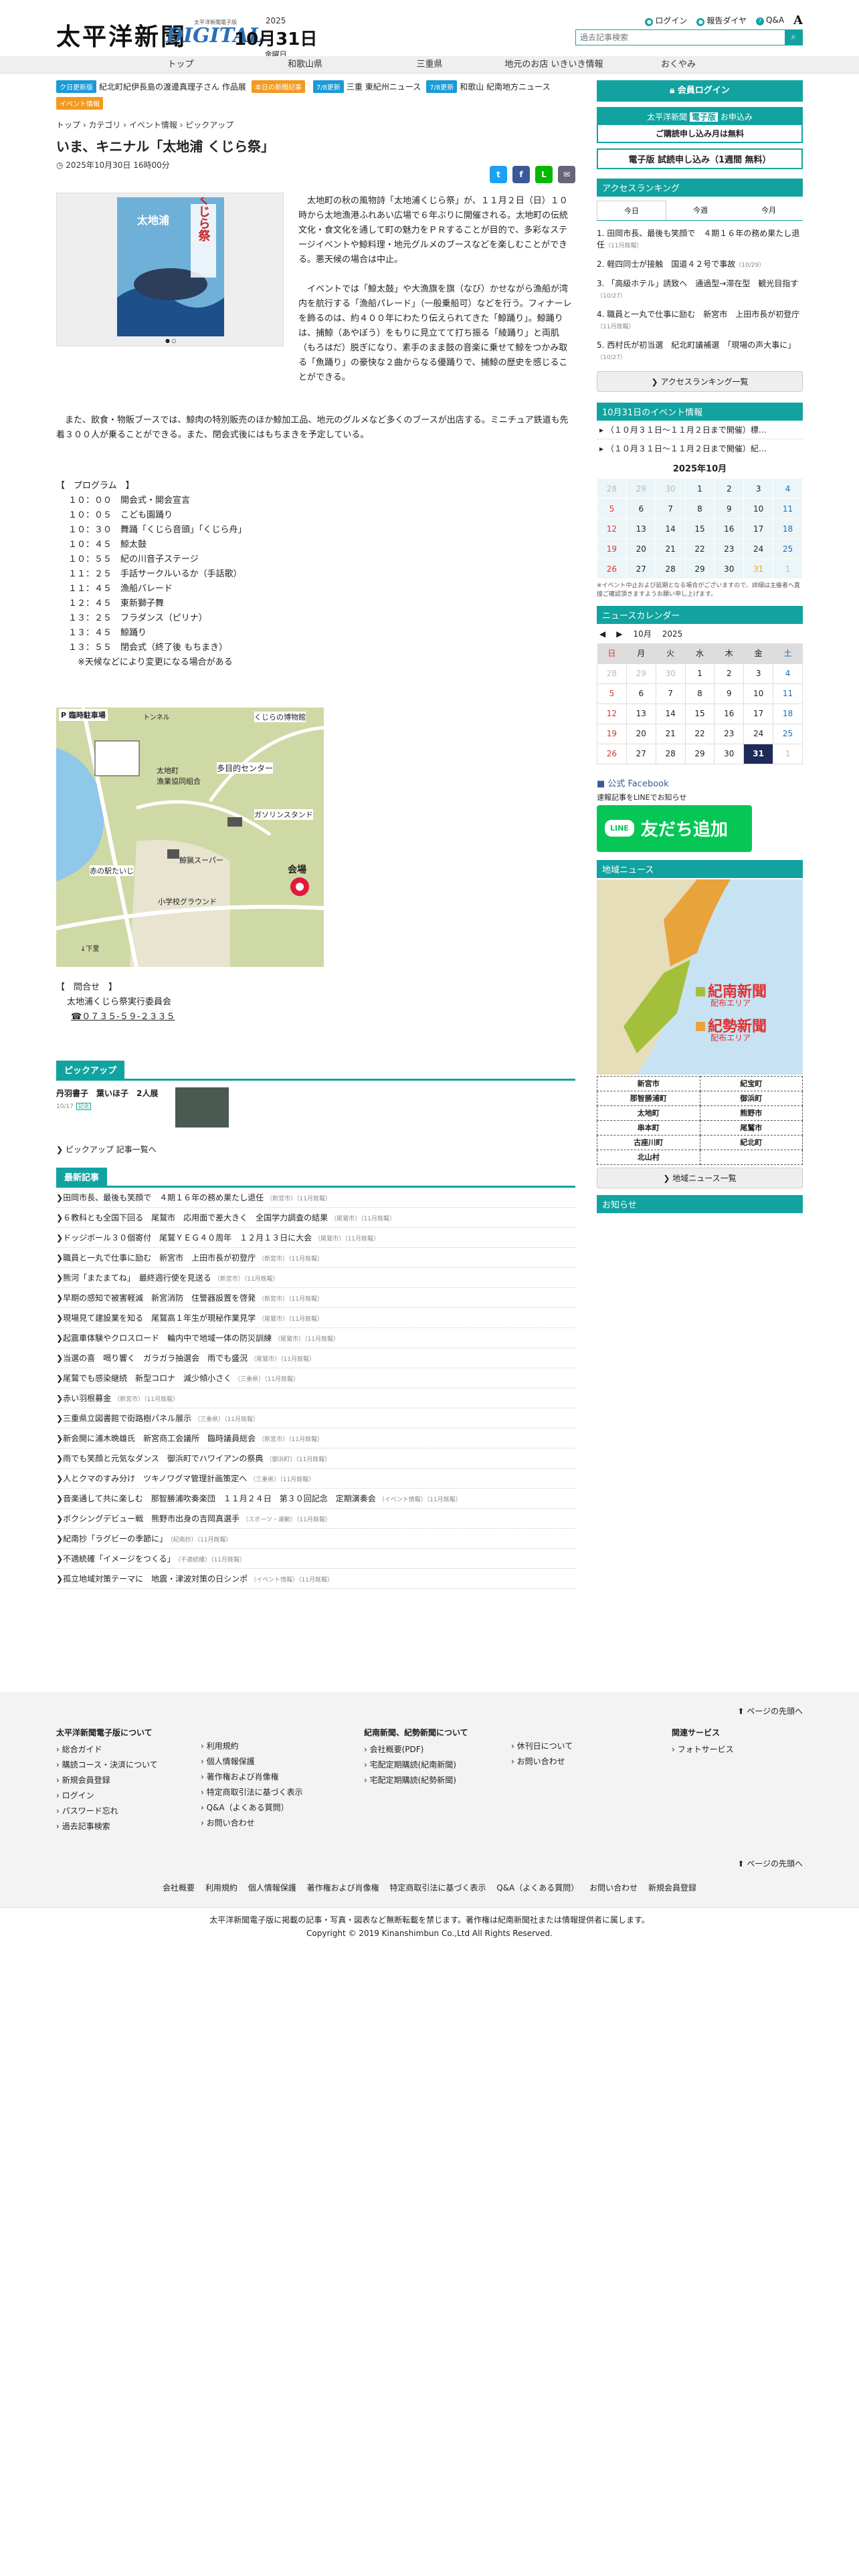  Describe the element at coordinates (315, 1398) in the screenshot. I see `latest-news-row: ❯赤い羽根募金 （新宮市）（11月既報）` at that location.